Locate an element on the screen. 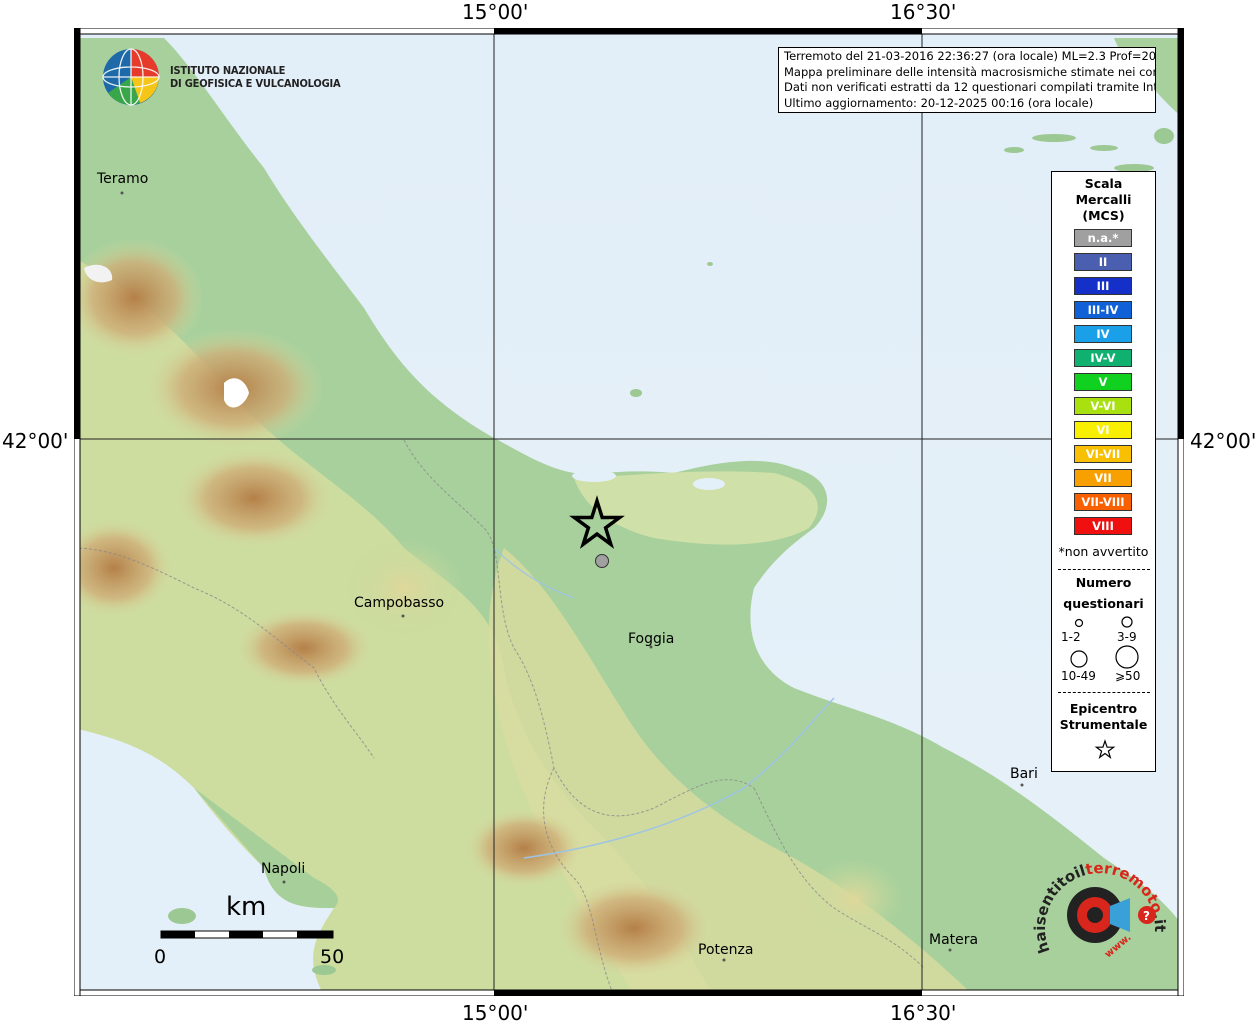 Image resolution: width=1256 pixels, height=1025 pixels. city-label-bari: Bari is located at coordinates (1024, 774).